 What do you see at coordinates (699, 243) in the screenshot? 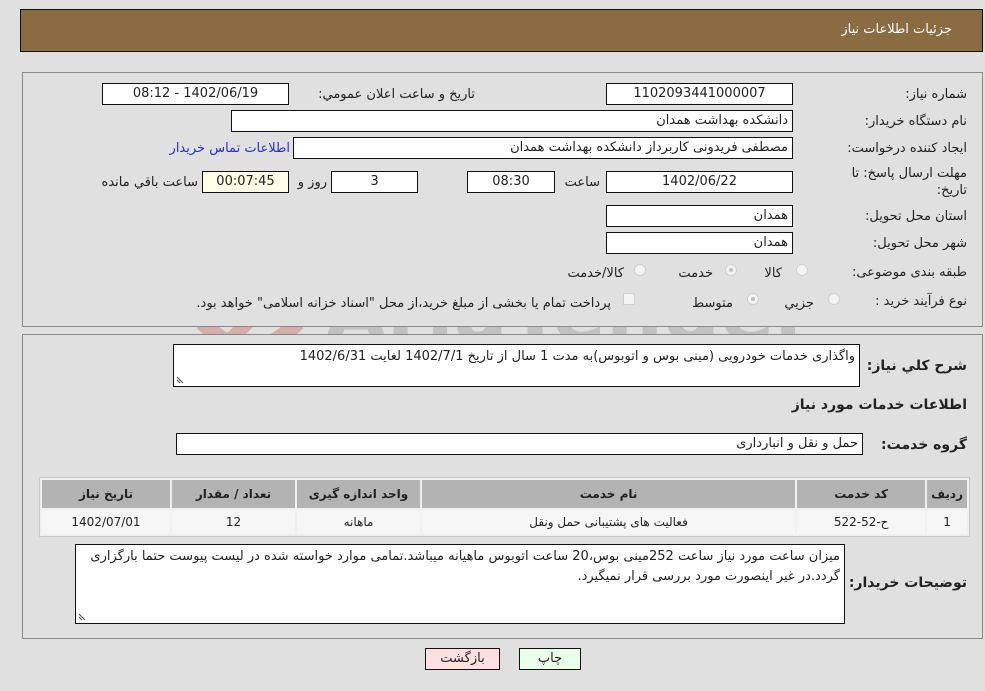
I see `city-field: همدان` at bounding box center [699, 243].